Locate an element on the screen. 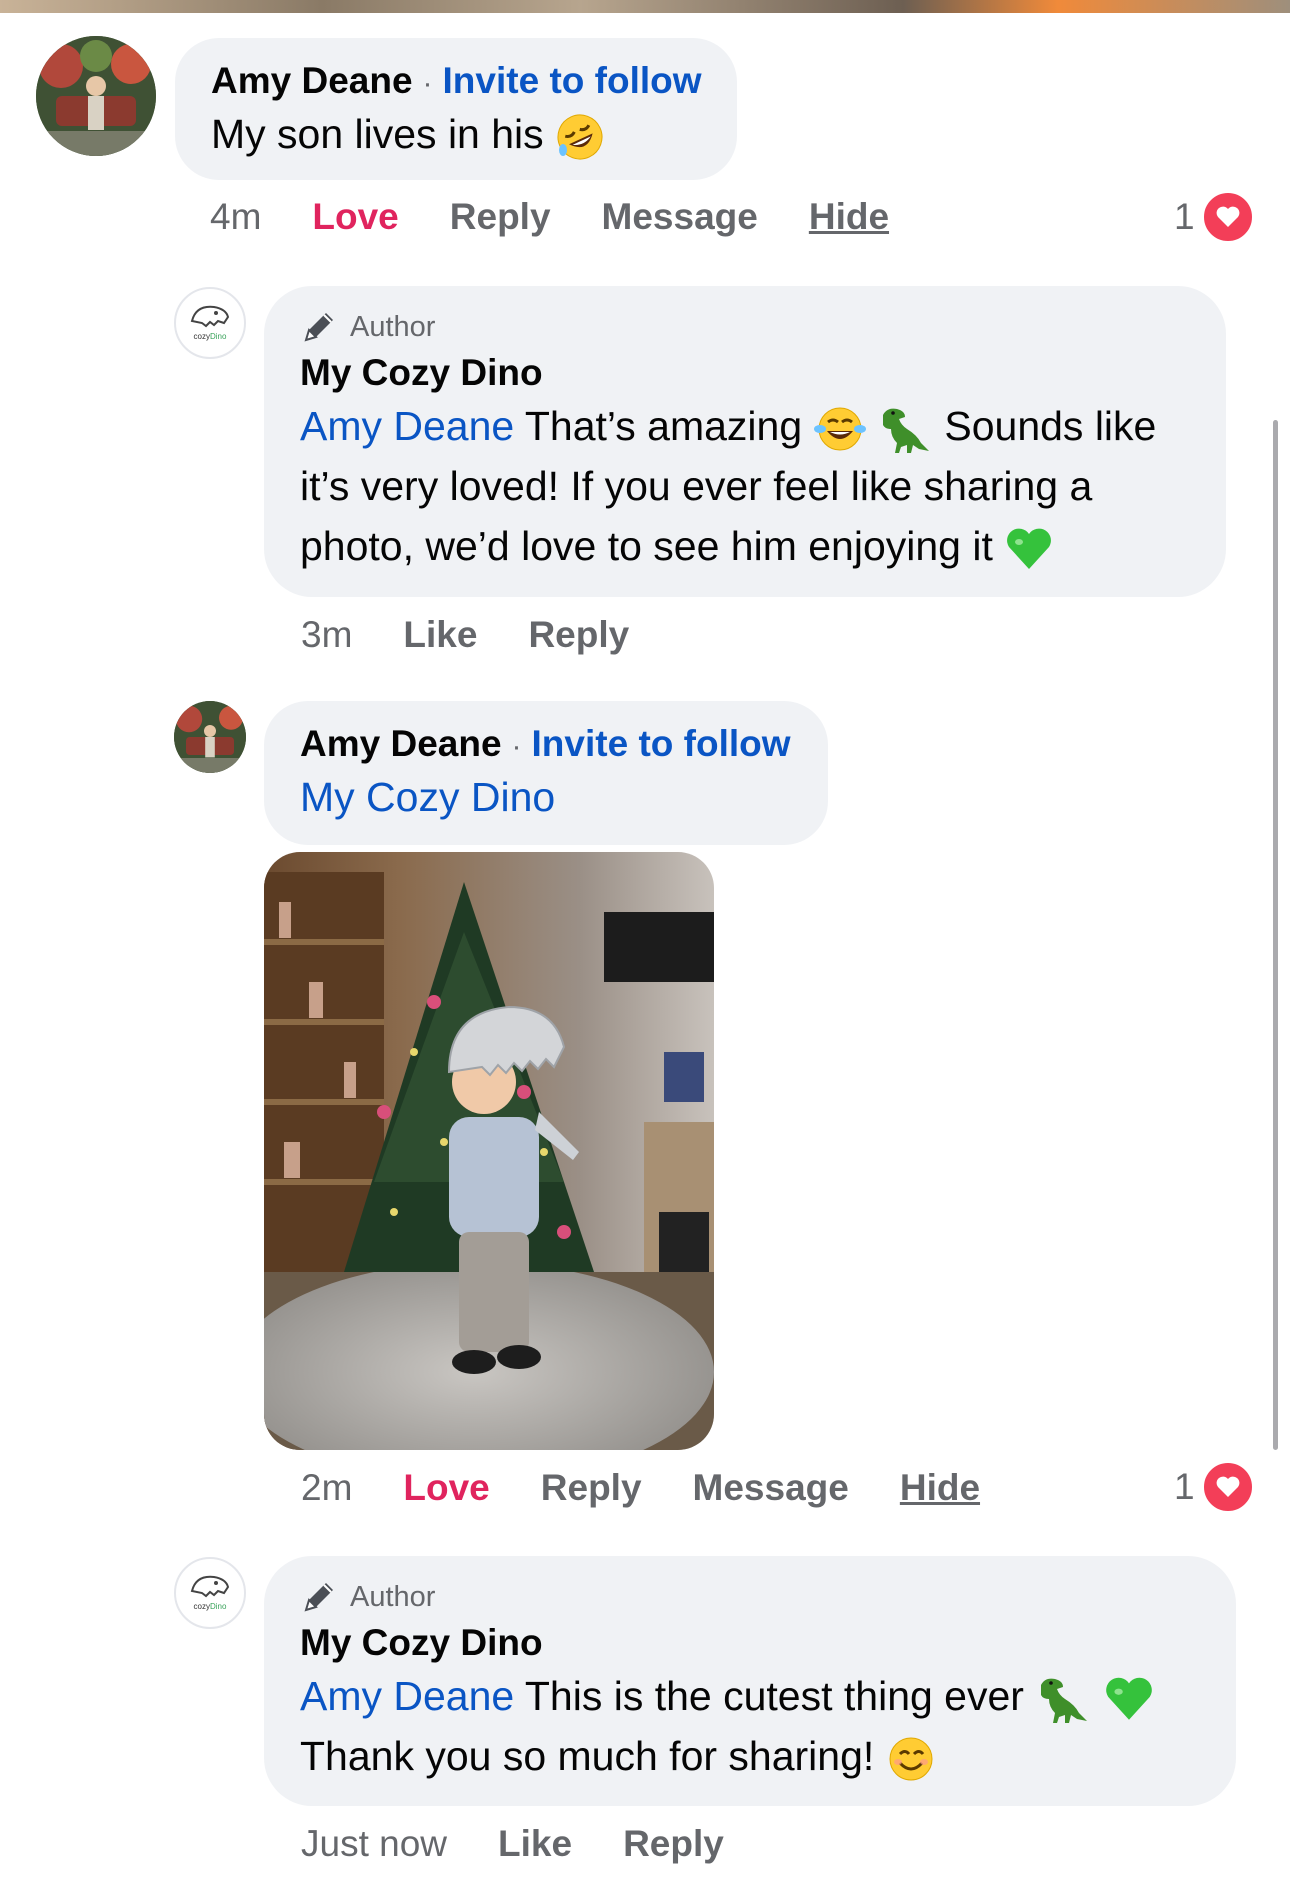 The height and width of the screenshot is (1882, 1290). comment-text: This is the cutest thing ever is located at coordinates (774, 1696).